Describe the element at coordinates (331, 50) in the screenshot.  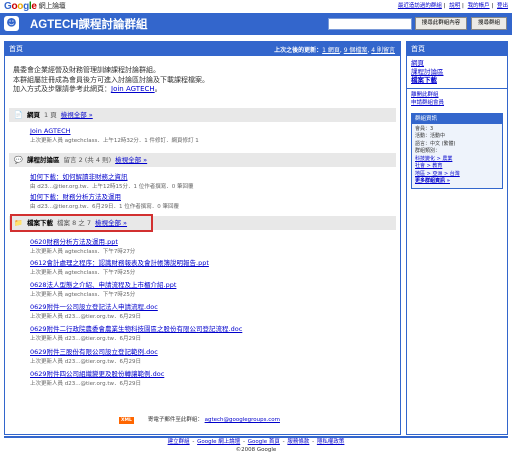
I see `updates-pages-link: 1 網頁` at that location.